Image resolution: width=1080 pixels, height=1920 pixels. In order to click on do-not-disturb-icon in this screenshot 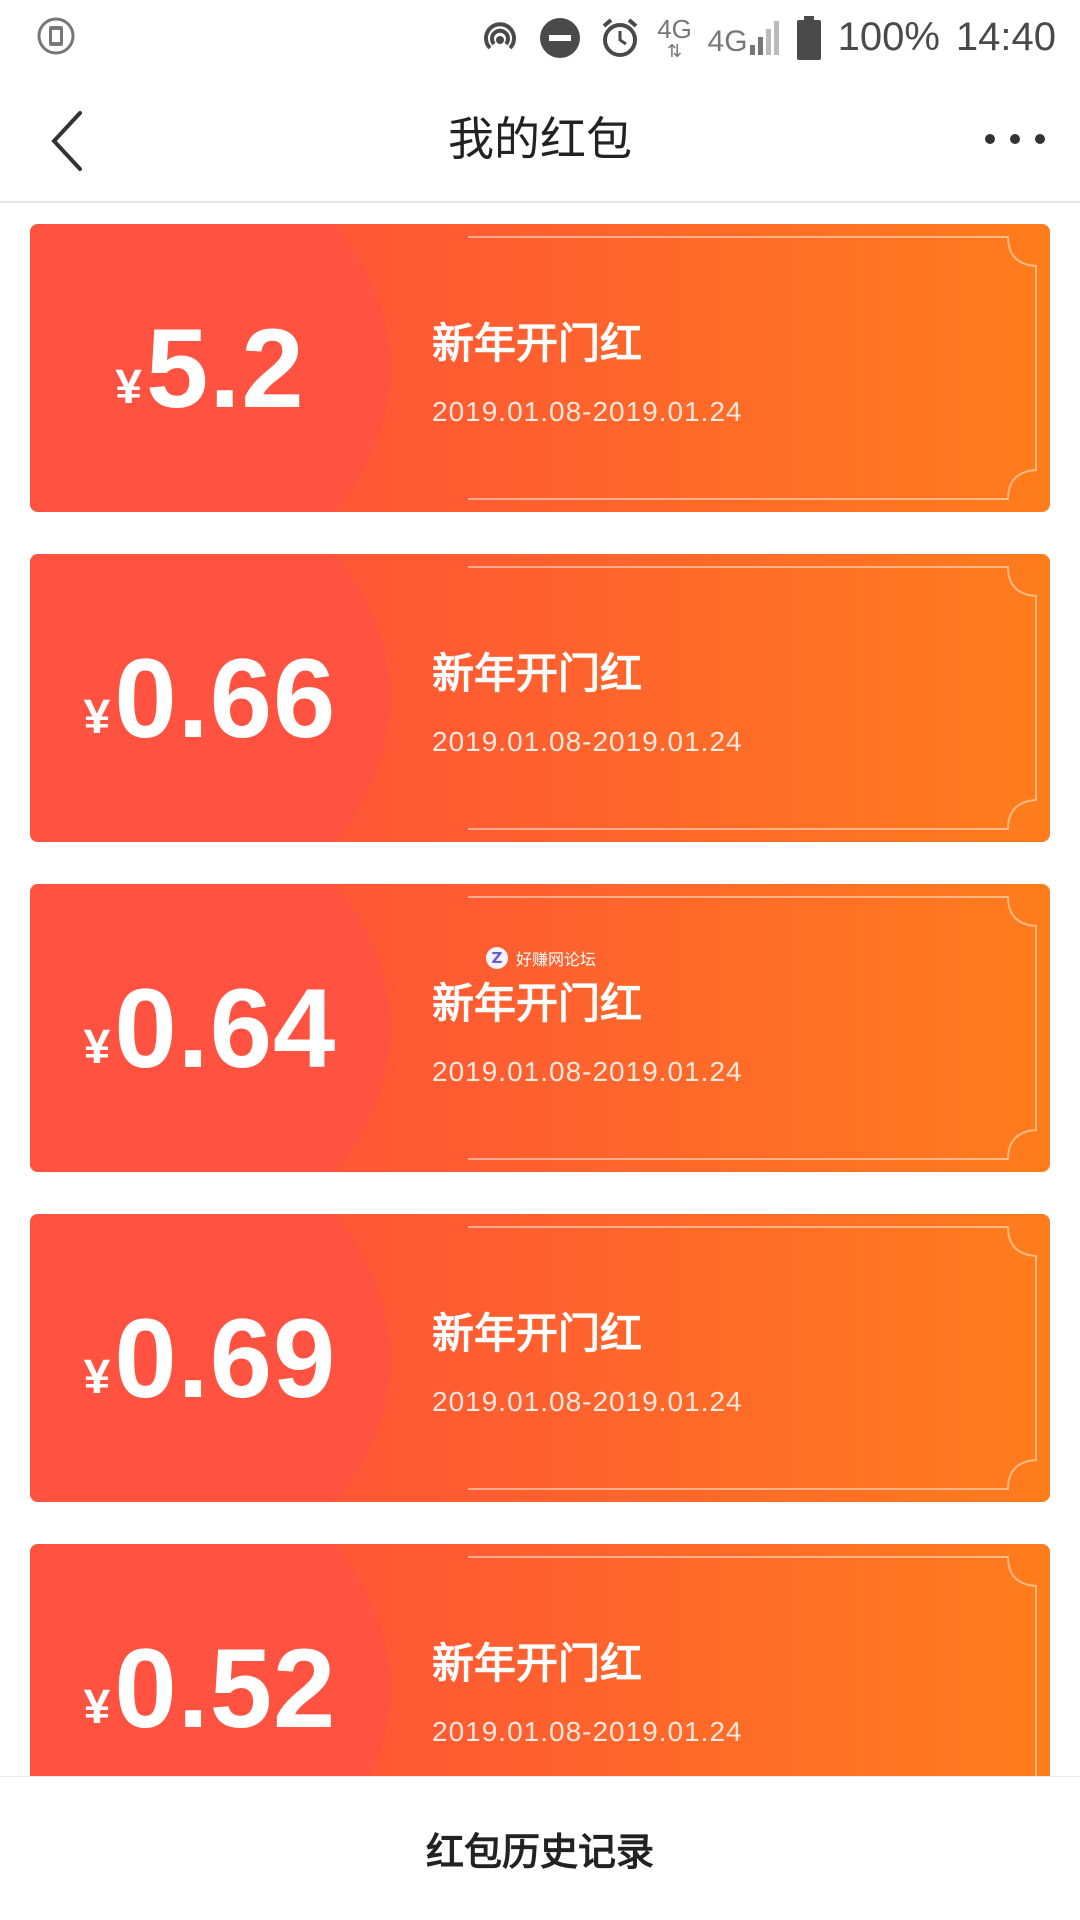, I will do `click(560, 38)`.